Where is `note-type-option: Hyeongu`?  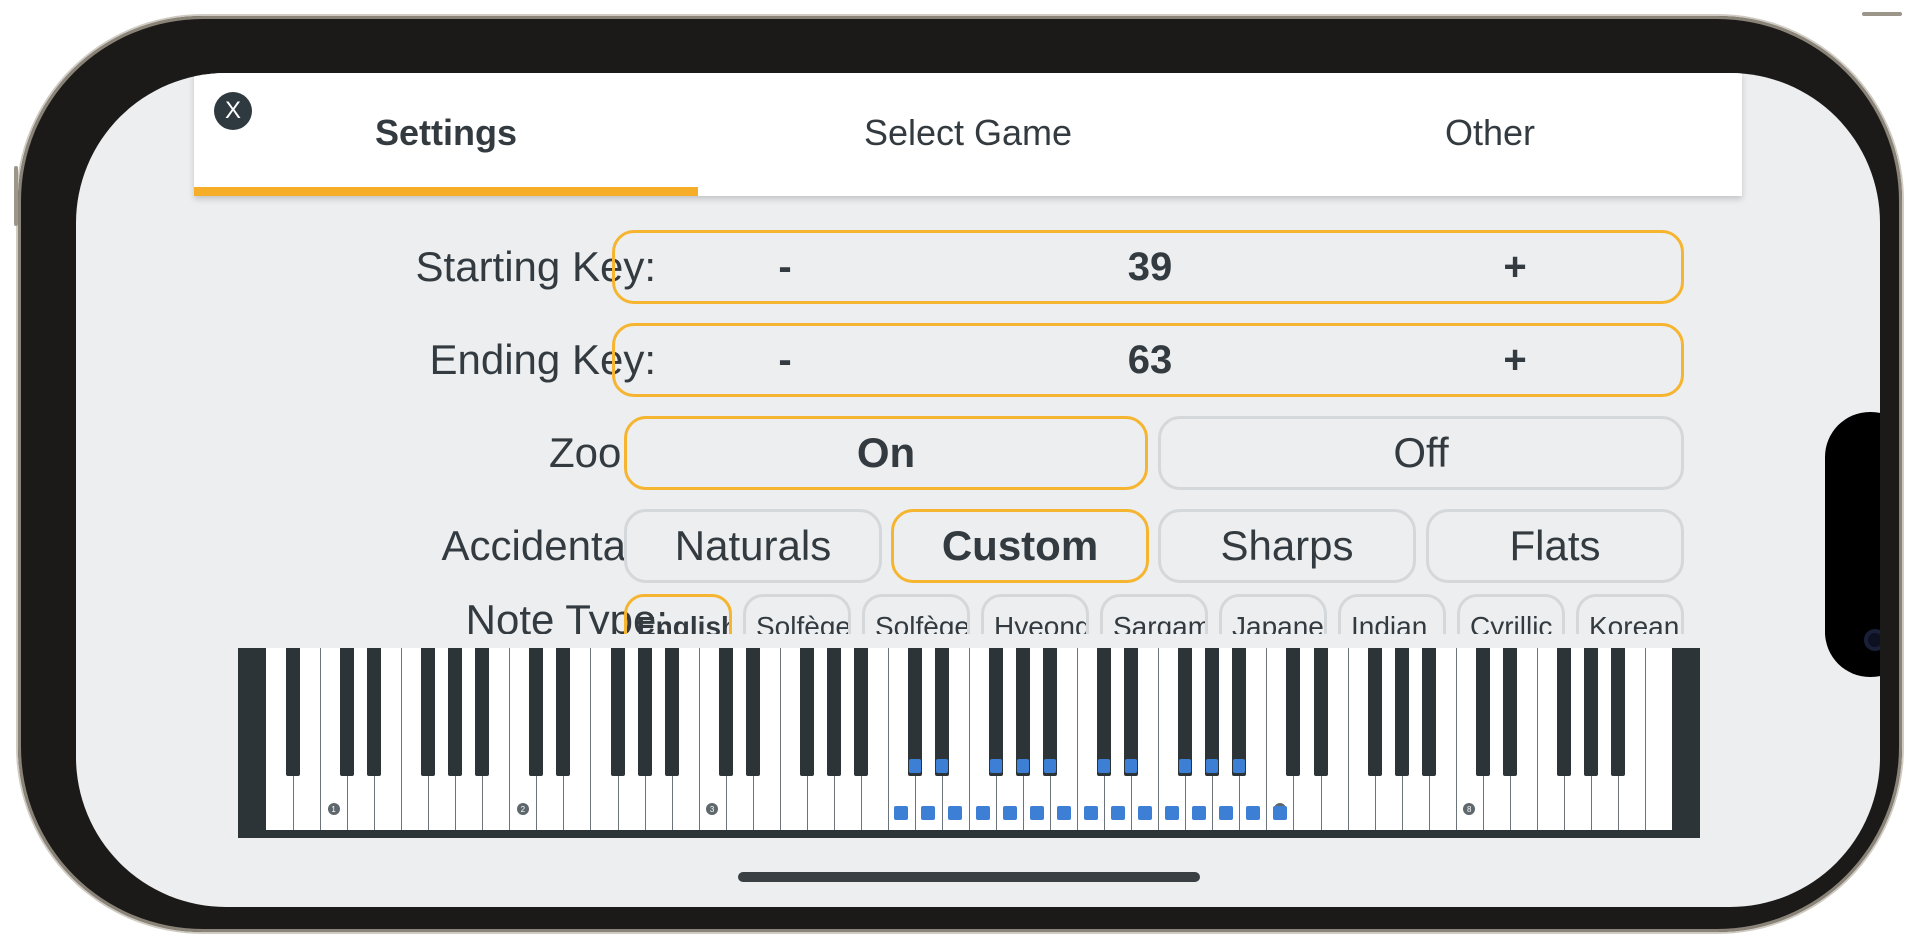
note-type-option: Hyeongu is located at coordinates (1035, 614).